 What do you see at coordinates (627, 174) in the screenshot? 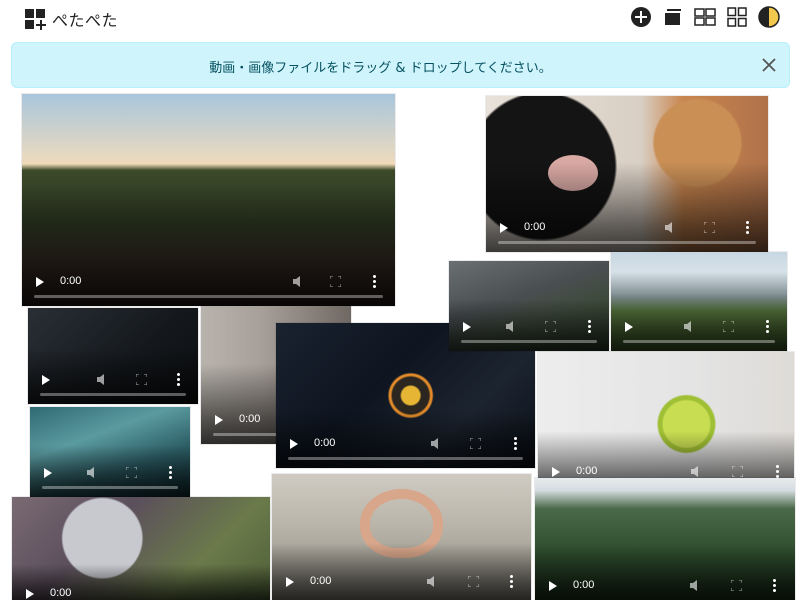
I see `video-record: 0:00` at bounding box center [627, 174].